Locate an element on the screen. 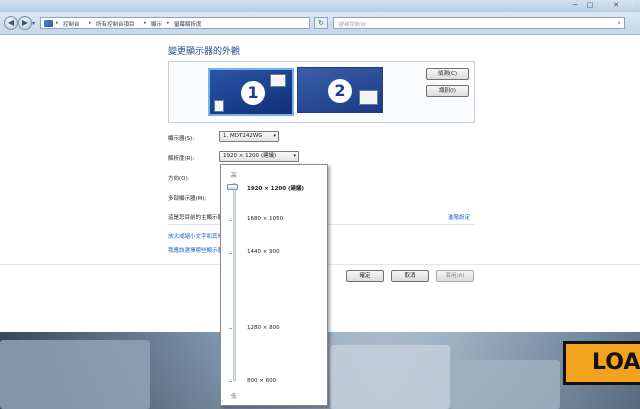  title-bar is located at coordinates (320, 6).